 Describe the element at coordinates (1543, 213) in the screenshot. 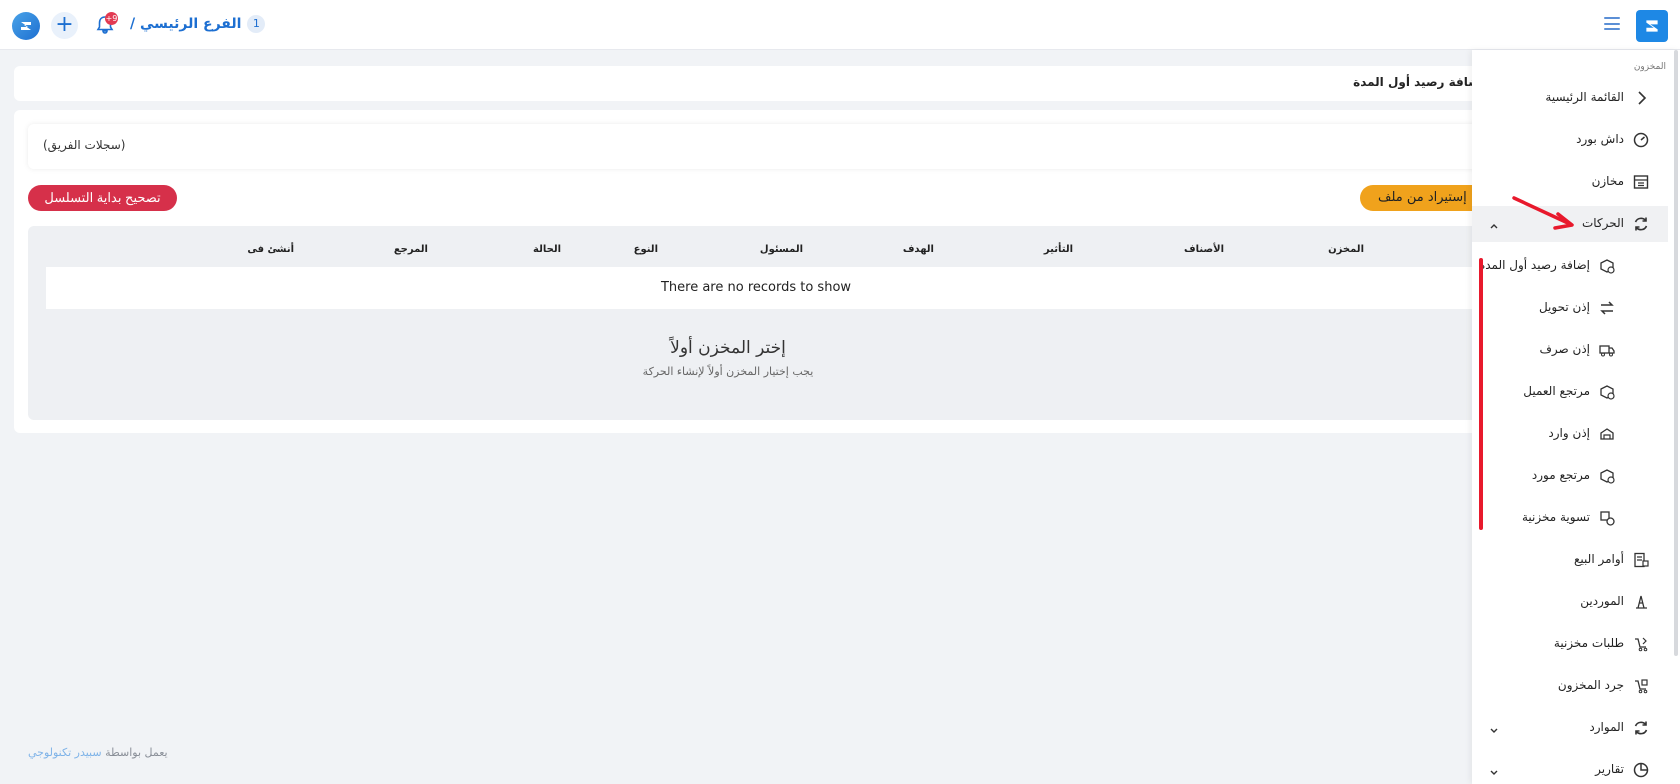

I see `annotation-arrow-icon` at that location.